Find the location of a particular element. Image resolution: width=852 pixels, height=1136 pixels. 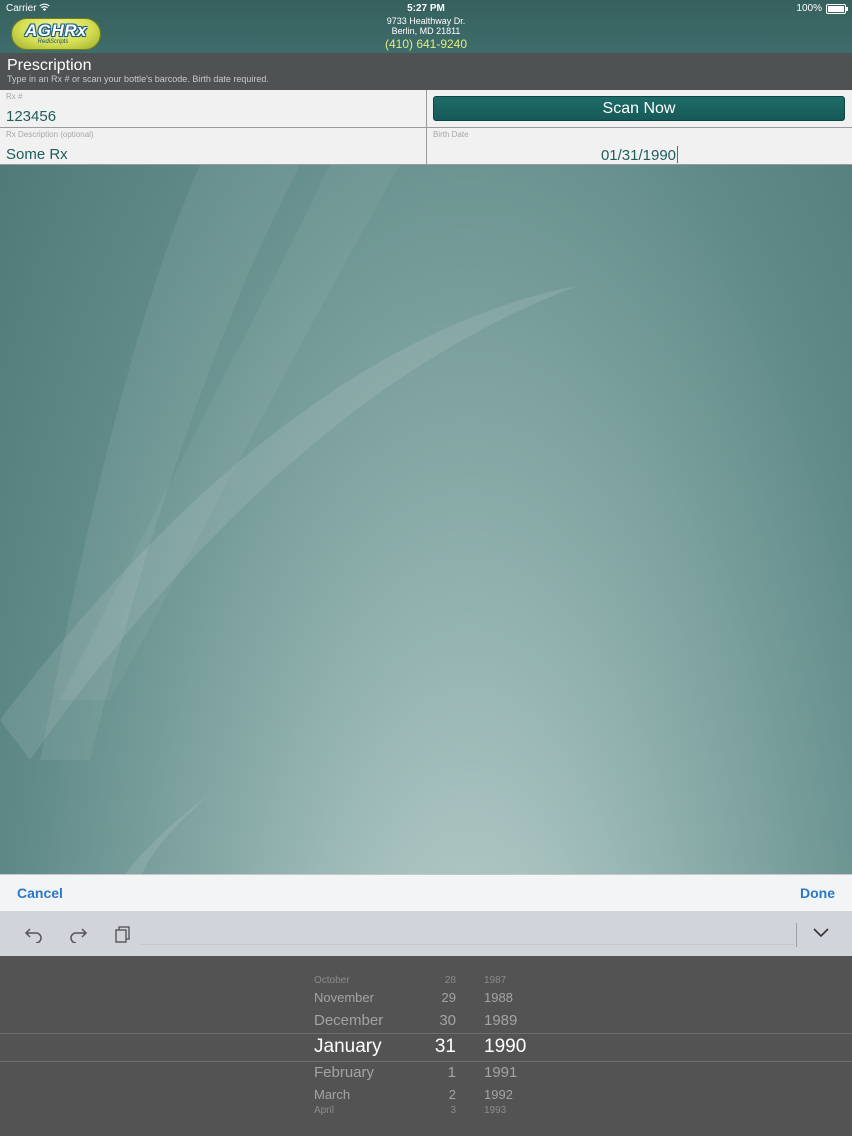

status-battery: 100% is located at coordinates (822, 8).